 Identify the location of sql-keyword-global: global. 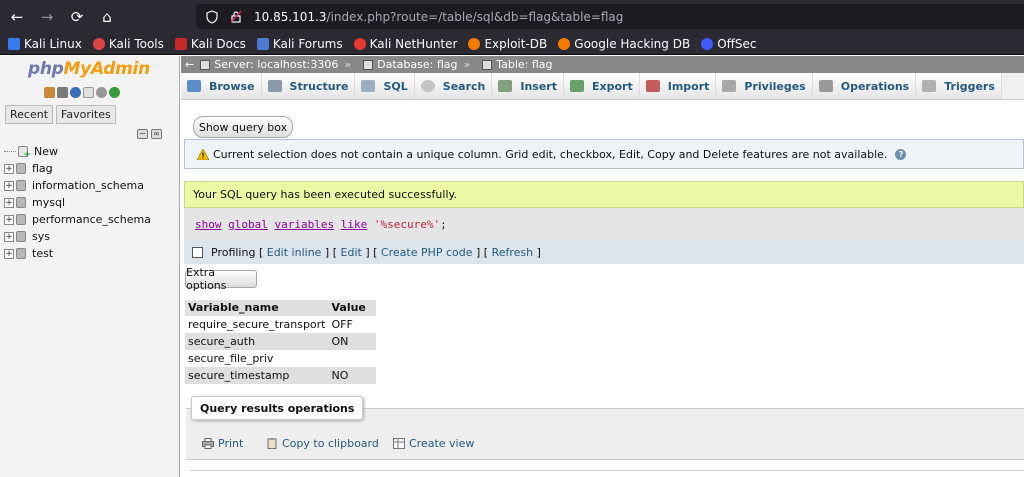
(248, 224).